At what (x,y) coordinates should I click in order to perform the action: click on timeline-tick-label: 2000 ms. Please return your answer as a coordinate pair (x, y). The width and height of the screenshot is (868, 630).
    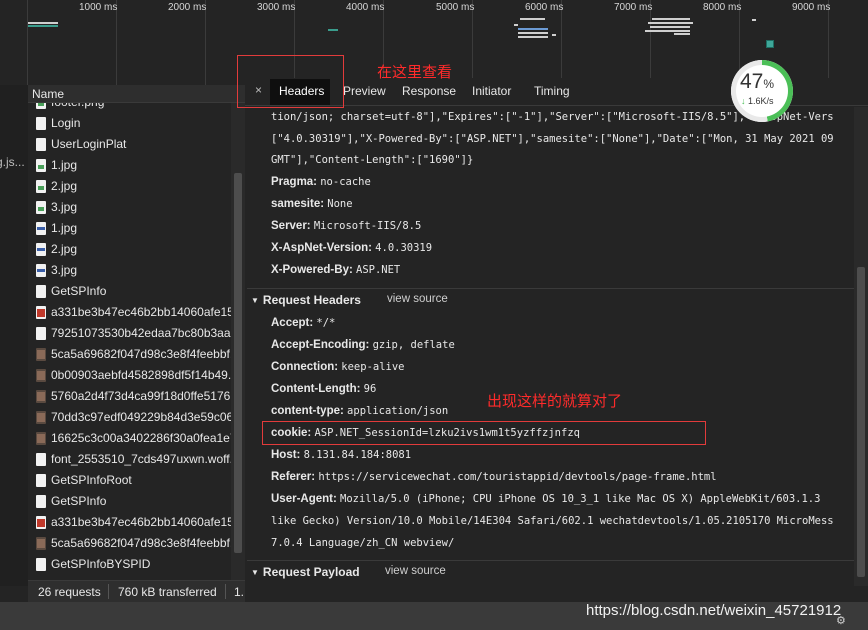
    Looking at the image, I should click on (187, 7).